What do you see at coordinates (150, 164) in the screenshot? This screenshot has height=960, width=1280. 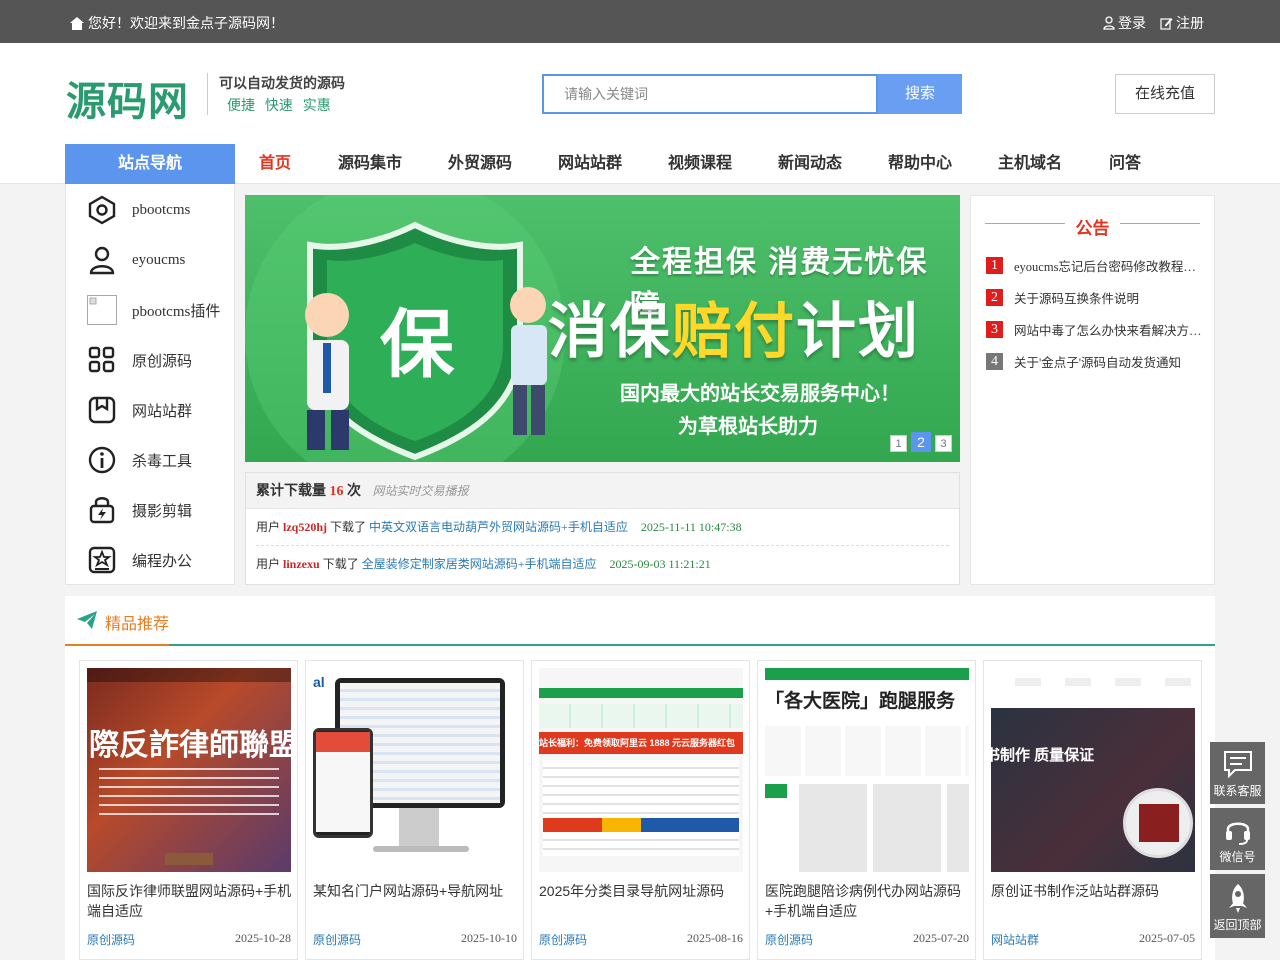 I see `site-nav-title: 站点导航` at bounding box center [150, 164].